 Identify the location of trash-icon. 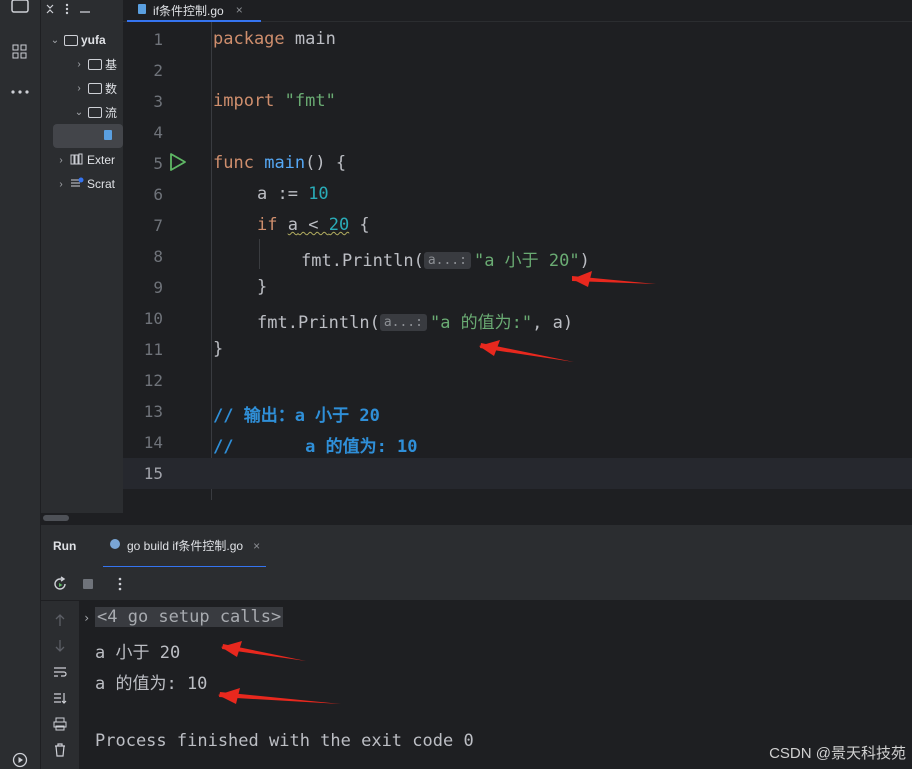
(60, 750).